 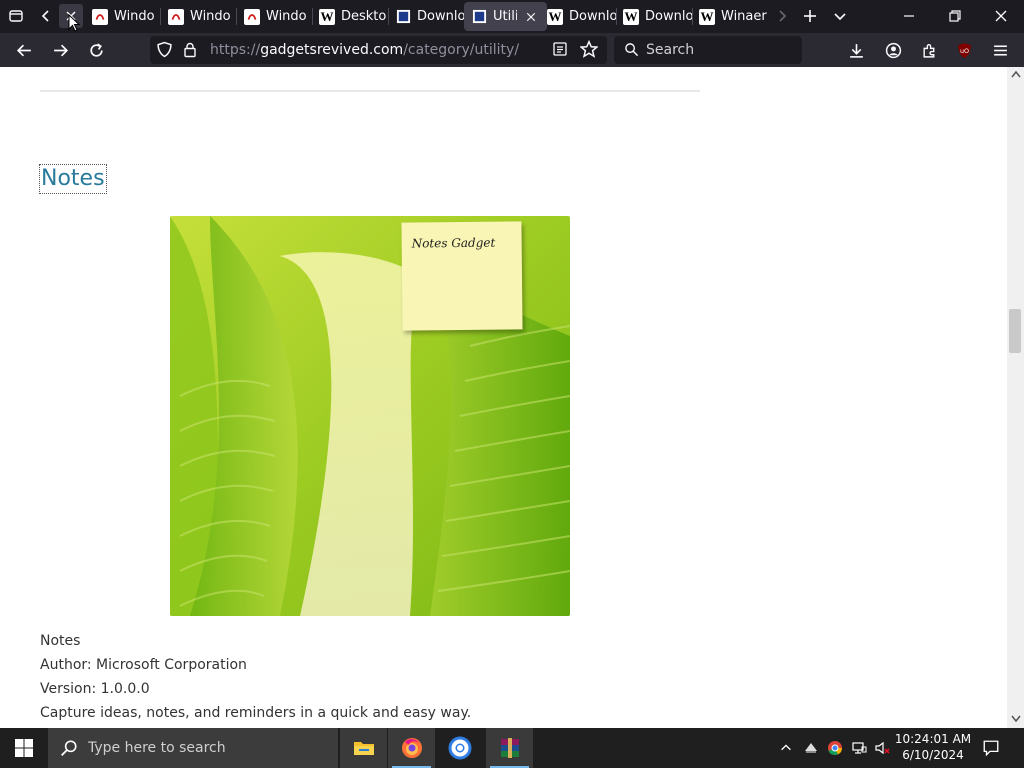 What do you see at coordinates (810, 16) in the screenshot?
I see `new-tab-icon` at bounding box center [810, 16].